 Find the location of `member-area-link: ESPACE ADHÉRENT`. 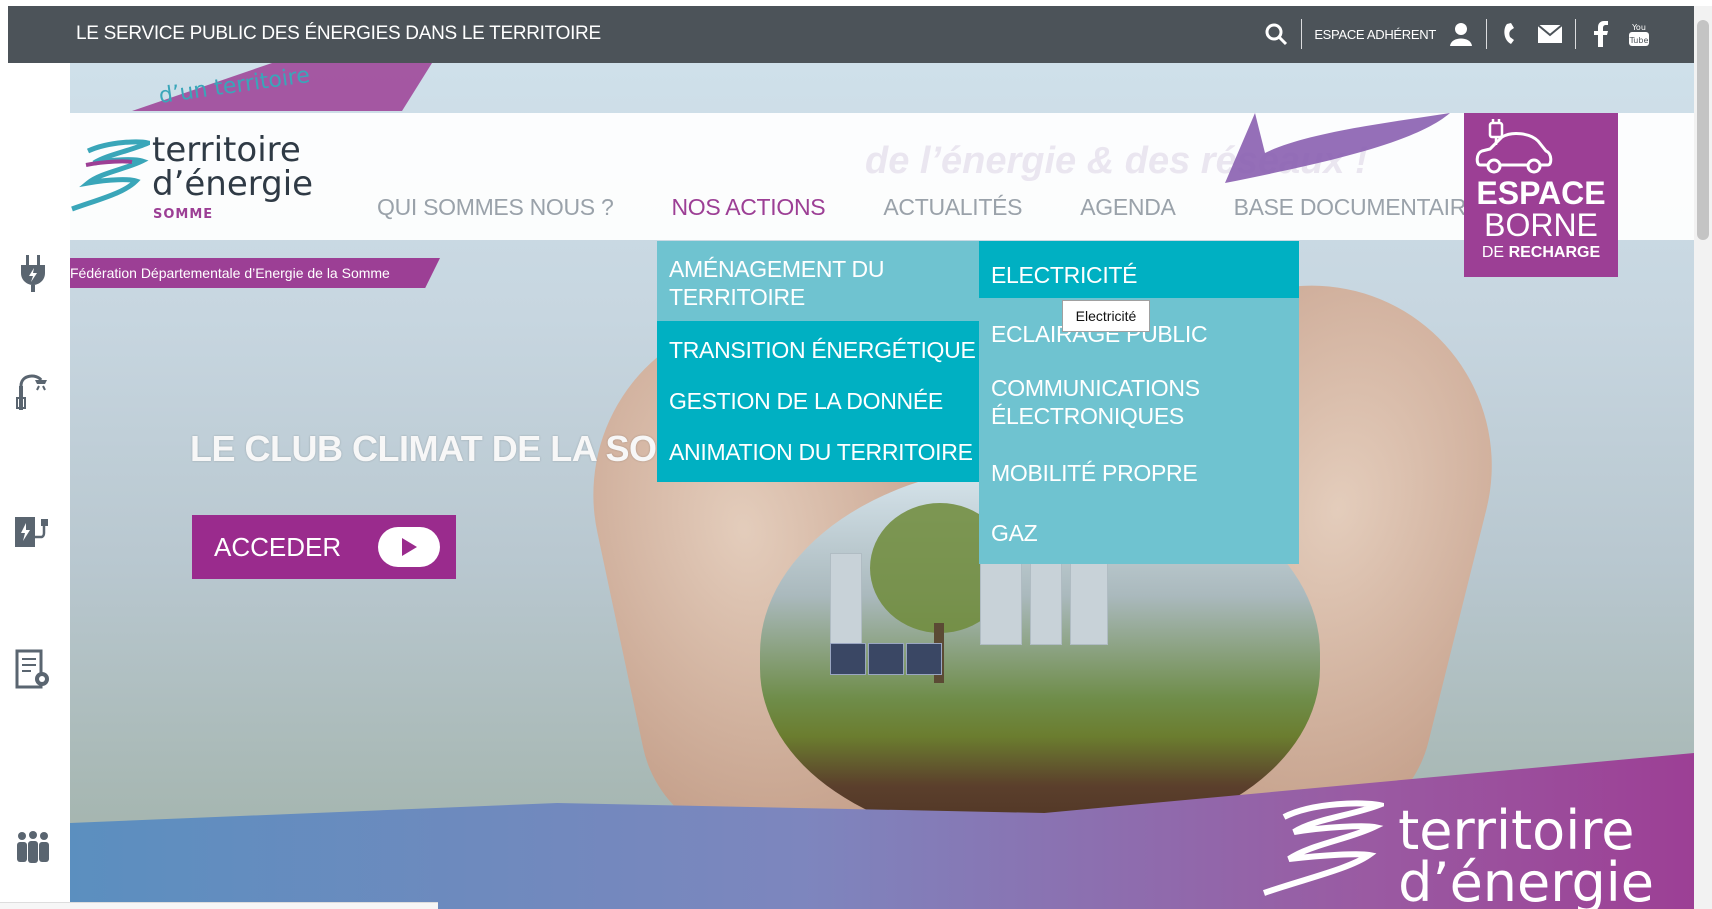

member-area-link: ESPACE ADHÉRENT is located at coordinates (1375, 34).